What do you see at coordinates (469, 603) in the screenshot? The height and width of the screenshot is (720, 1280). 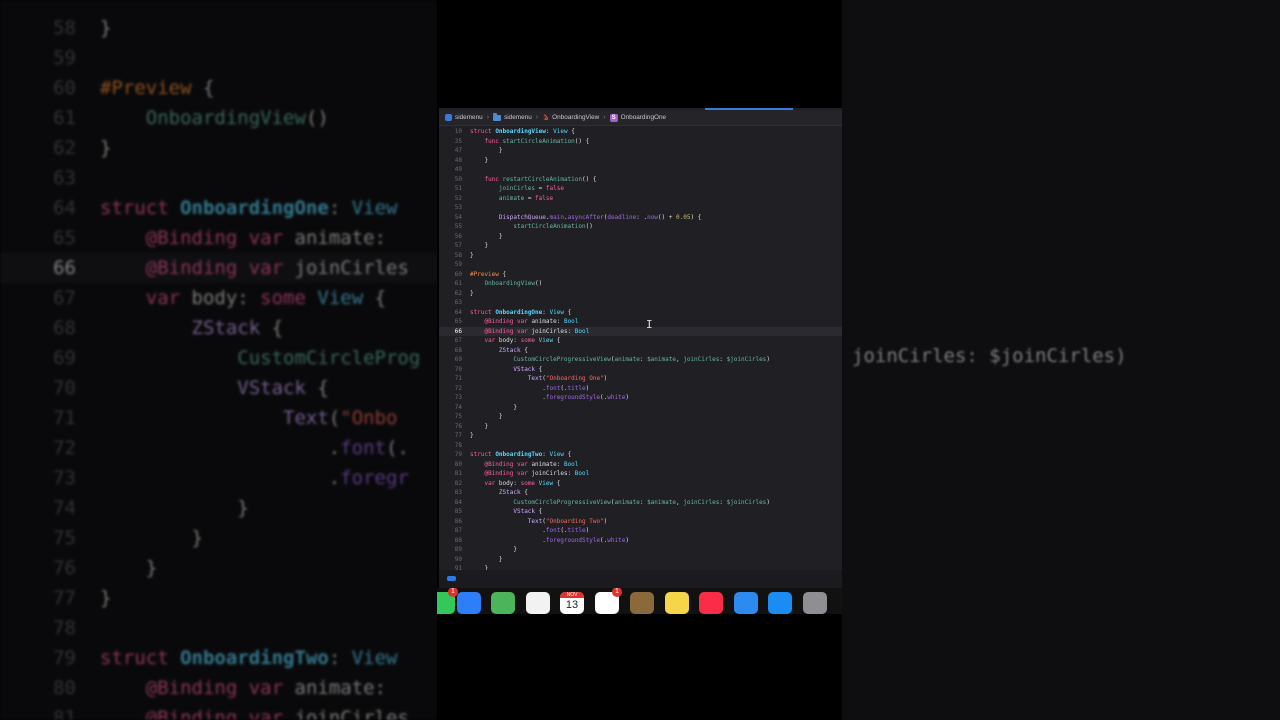 I see `mail-icon` at bounding box center [469, 603].